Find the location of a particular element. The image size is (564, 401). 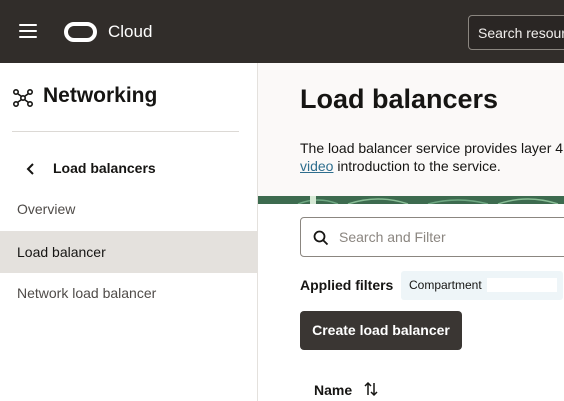

brand-name: Cloud is located at coordinates (130, 31).